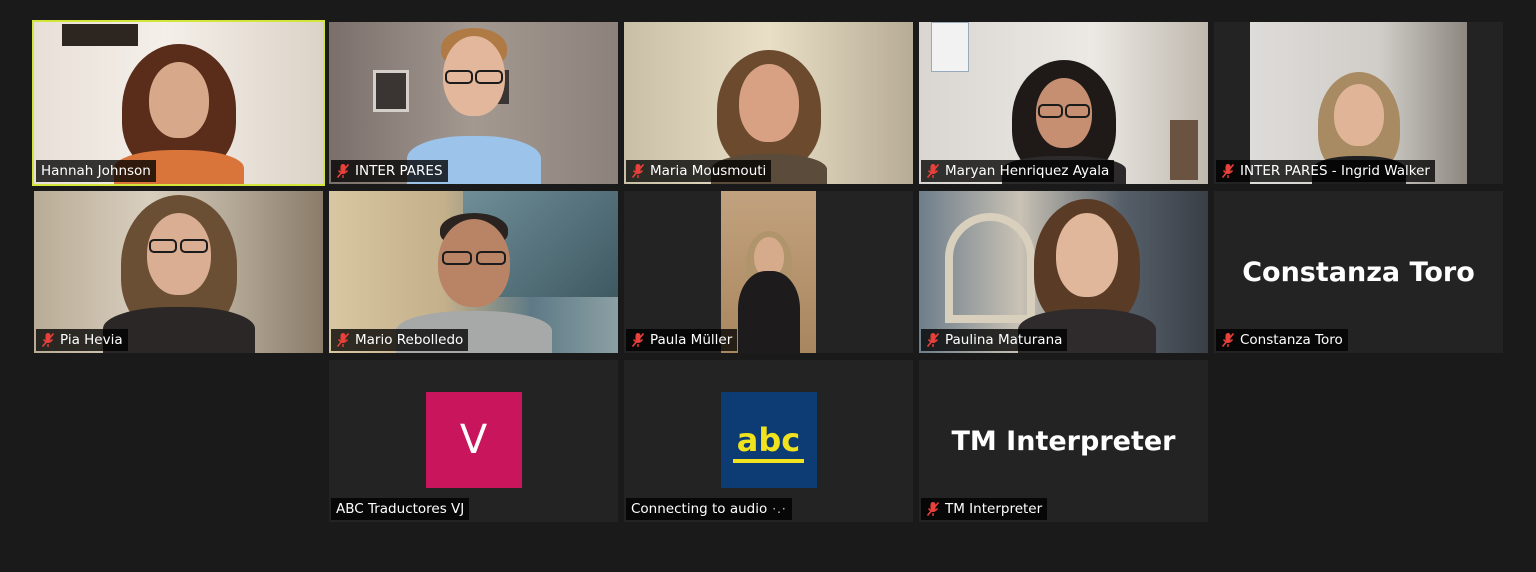 The height and width of the screenshot is (572, 1536). What do you see at coordinates (769, 292) in the screenshot?
I see `participant-figure` at bounding box center [769, 292].